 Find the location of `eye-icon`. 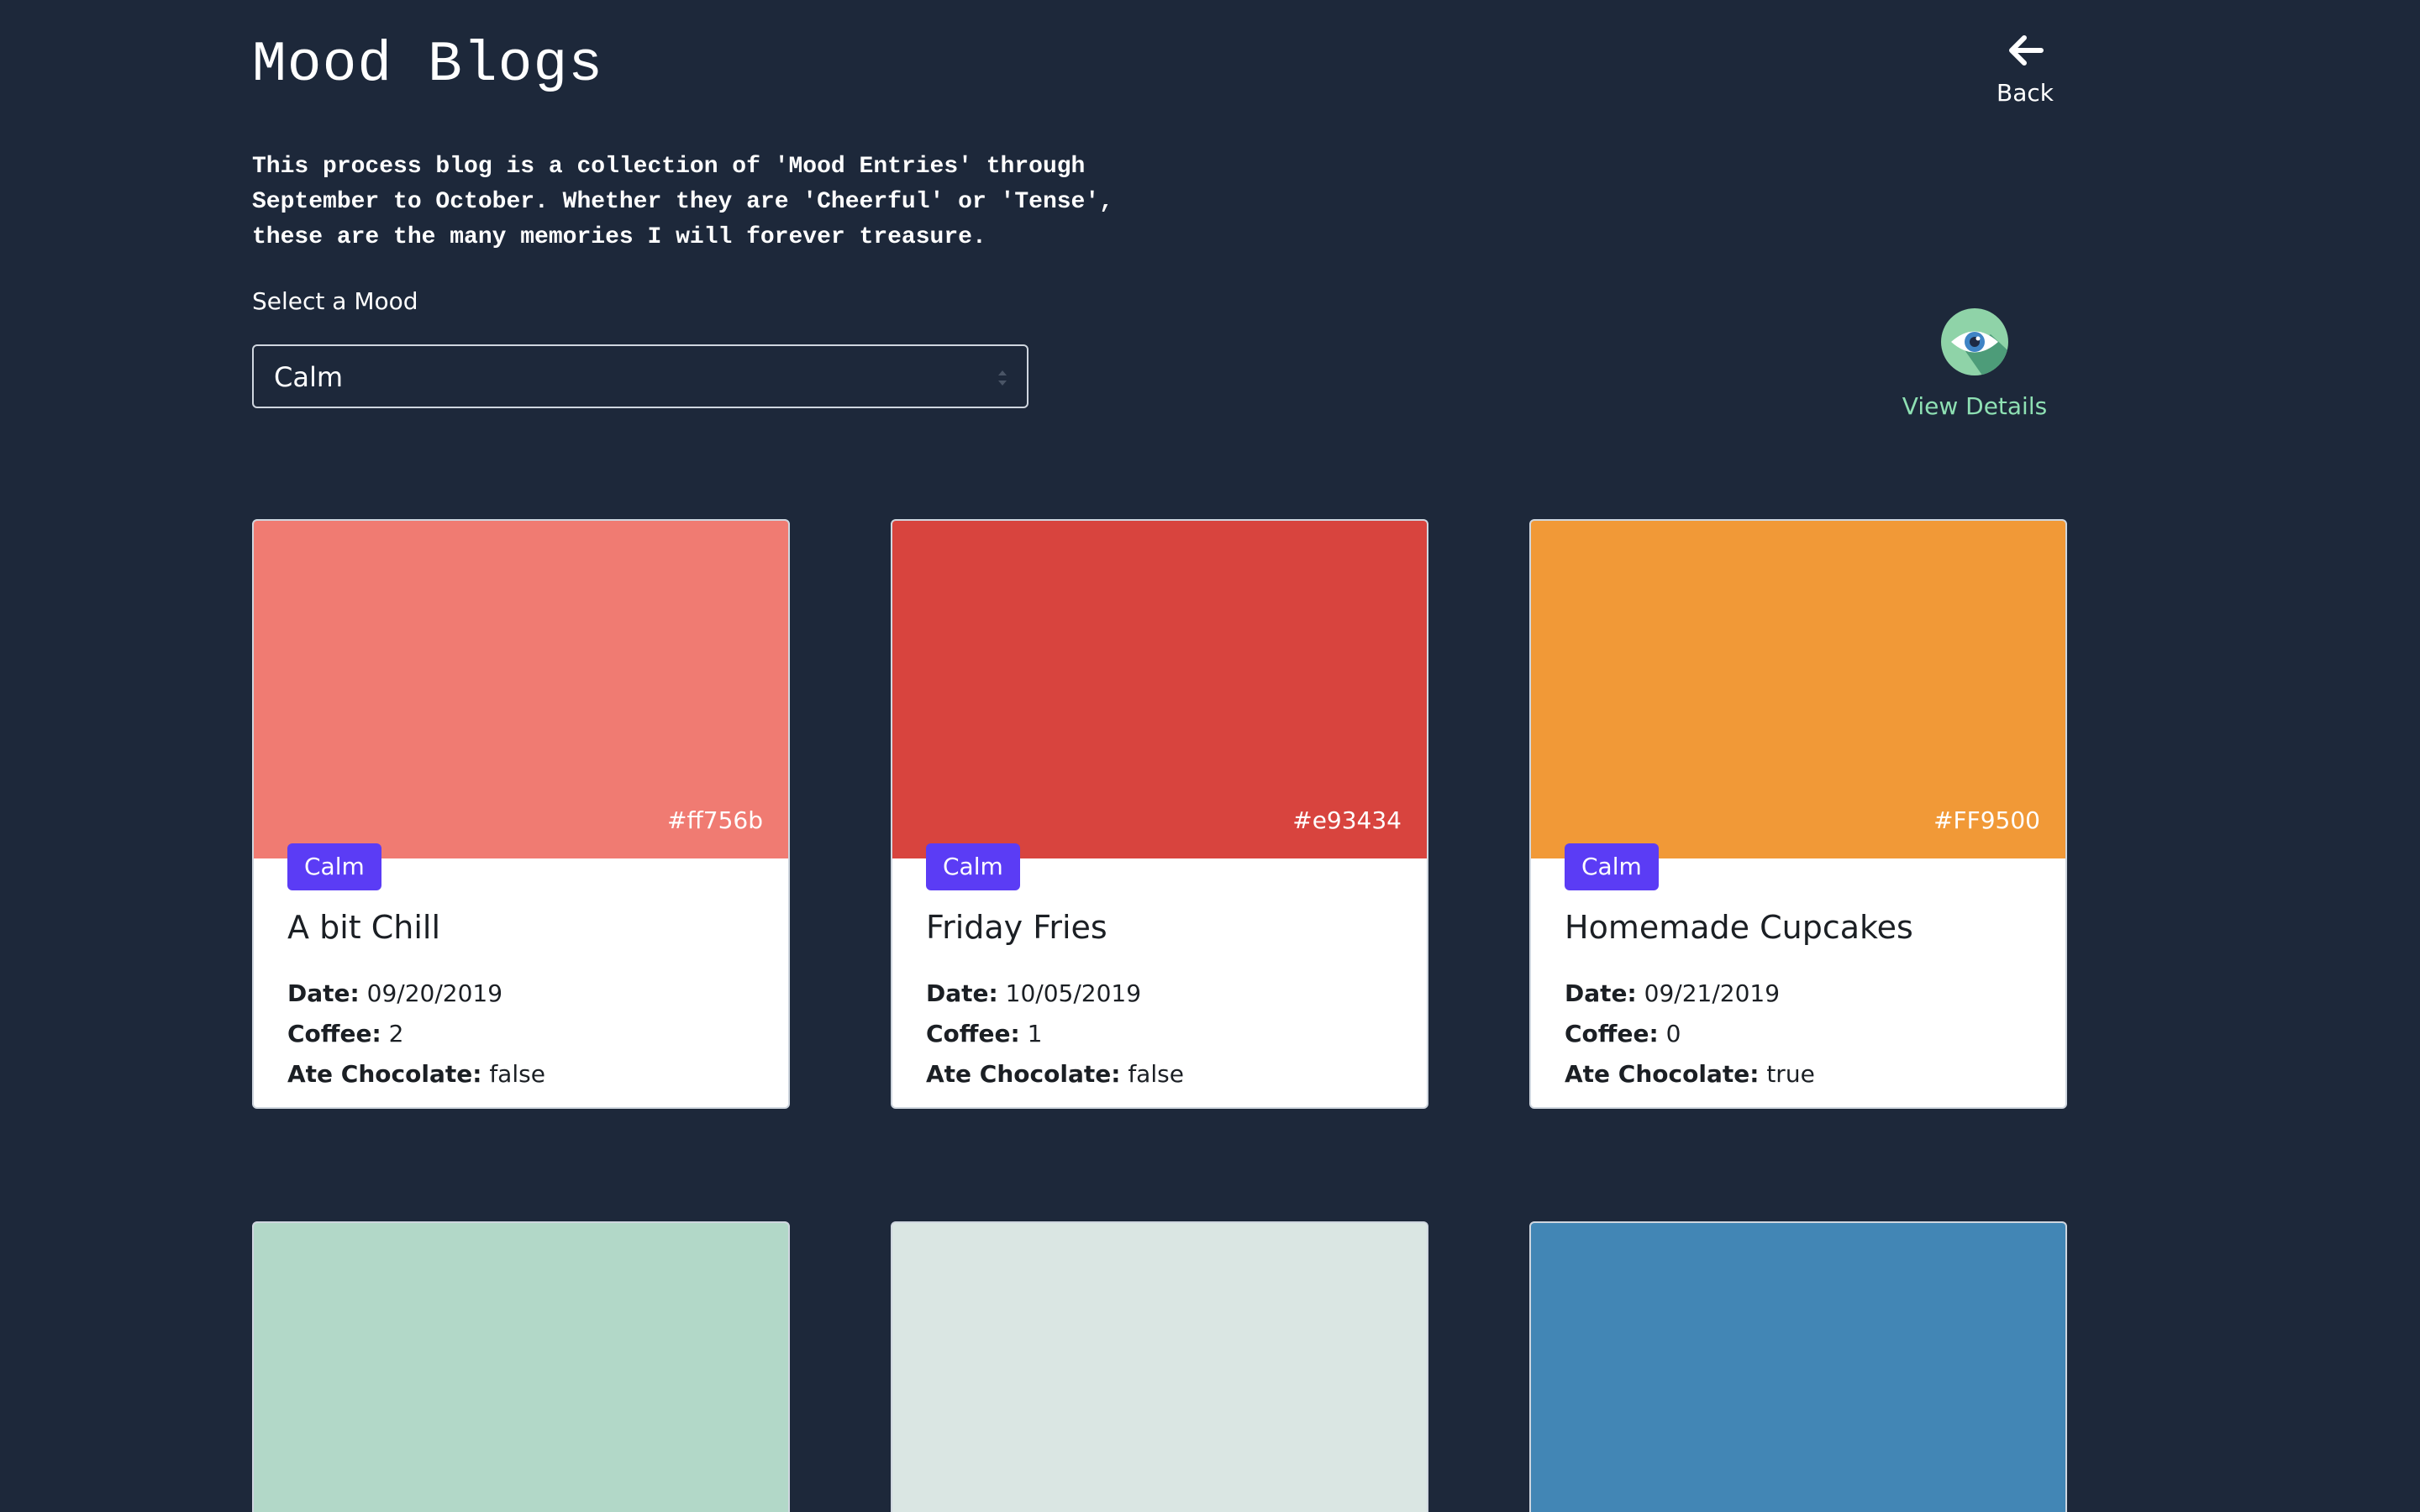

eye-icon is located at coordinates (1975, 344).